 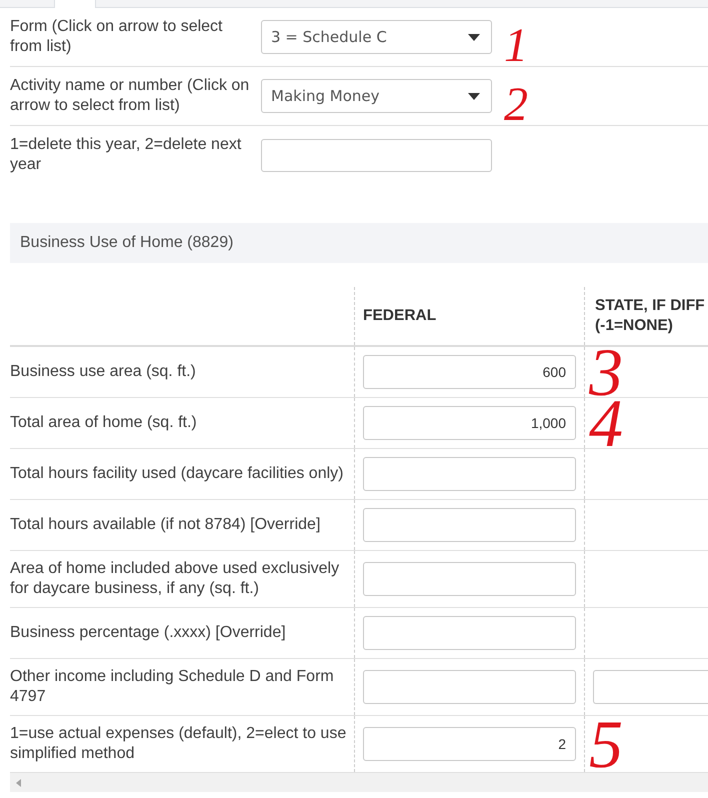 I want to click on row-label: Area of home included above used exclusively for daycare business, if any (sq. ft.), so click(x=175, y=579).